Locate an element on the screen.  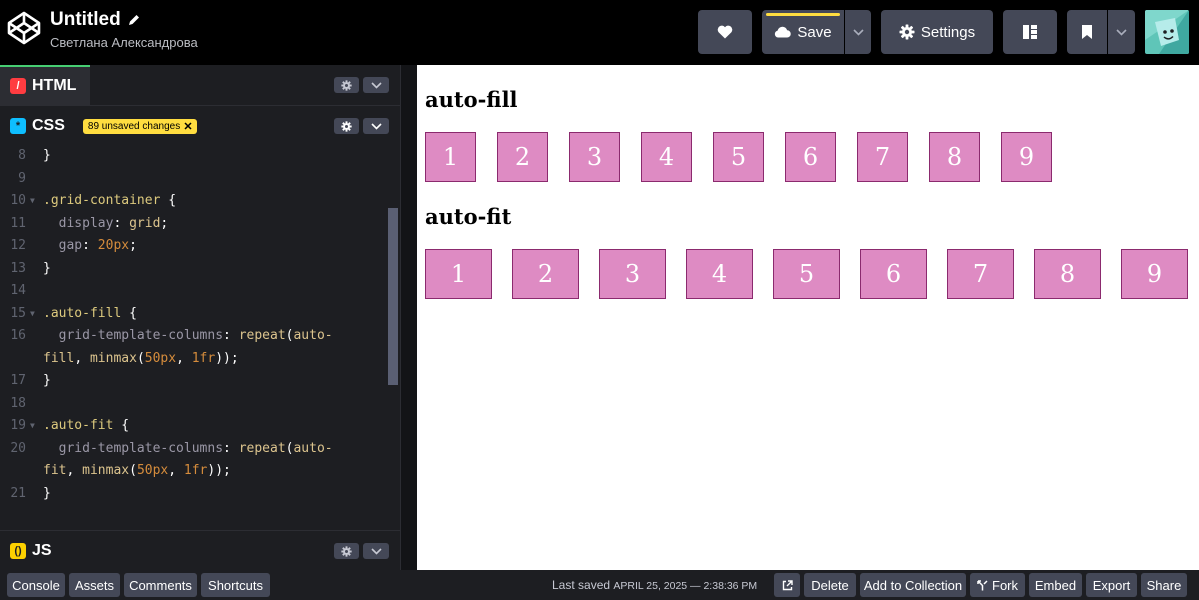
code-line: 13} is located at coordinates (200, 269).